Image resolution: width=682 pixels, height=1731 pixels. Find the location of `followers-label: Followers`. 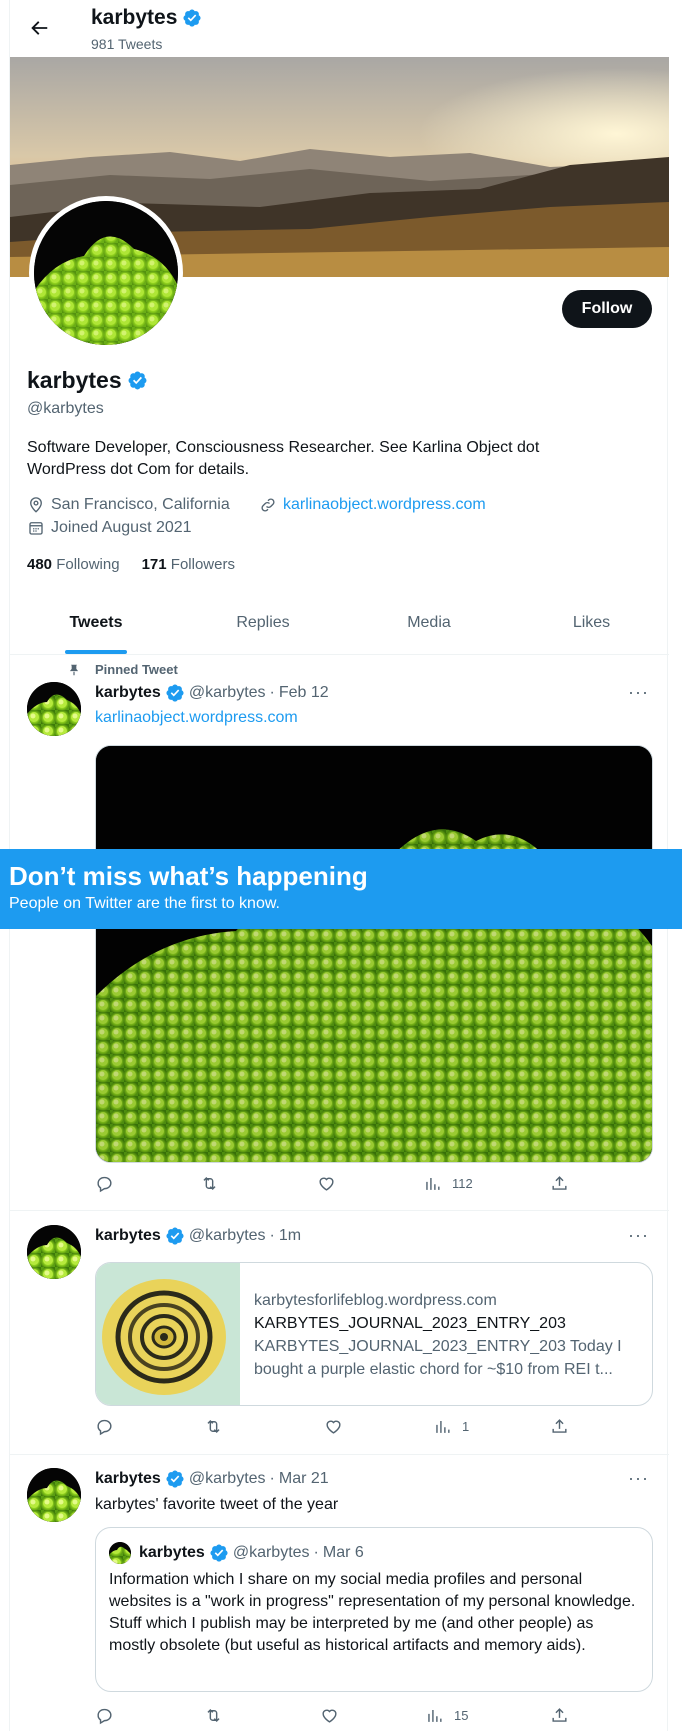

followers-label: Followers is located at coordinates (202, 564).